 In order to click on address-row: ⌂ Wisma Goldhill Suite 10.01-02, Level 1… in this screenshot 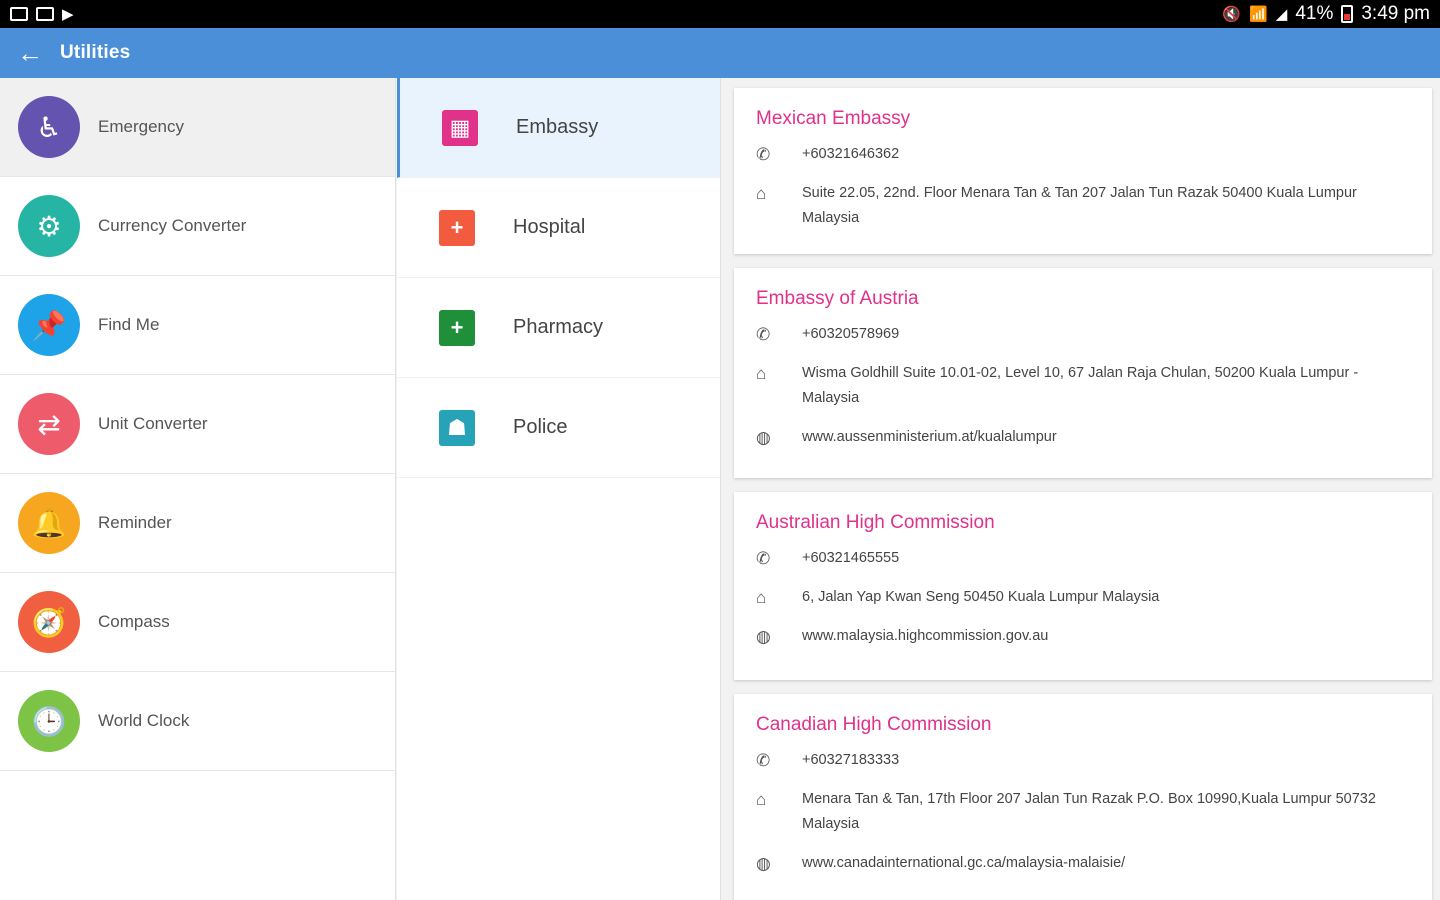, I will do `click(1084, 386)`.